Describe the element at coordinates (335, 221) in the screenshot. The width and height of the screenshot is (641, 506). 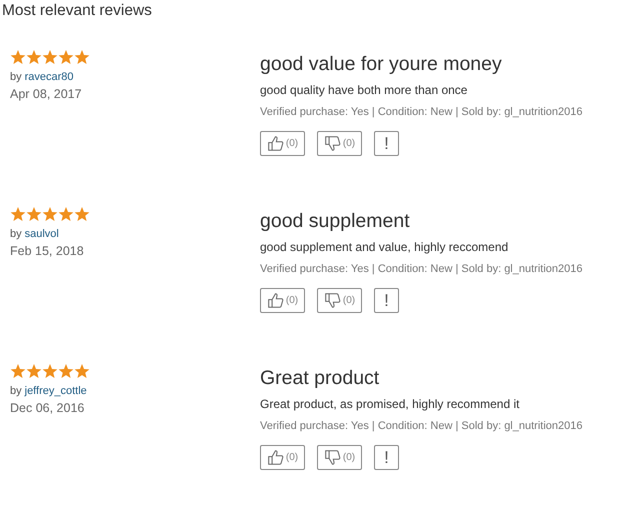
I see `review-title: good supplement` at that location.